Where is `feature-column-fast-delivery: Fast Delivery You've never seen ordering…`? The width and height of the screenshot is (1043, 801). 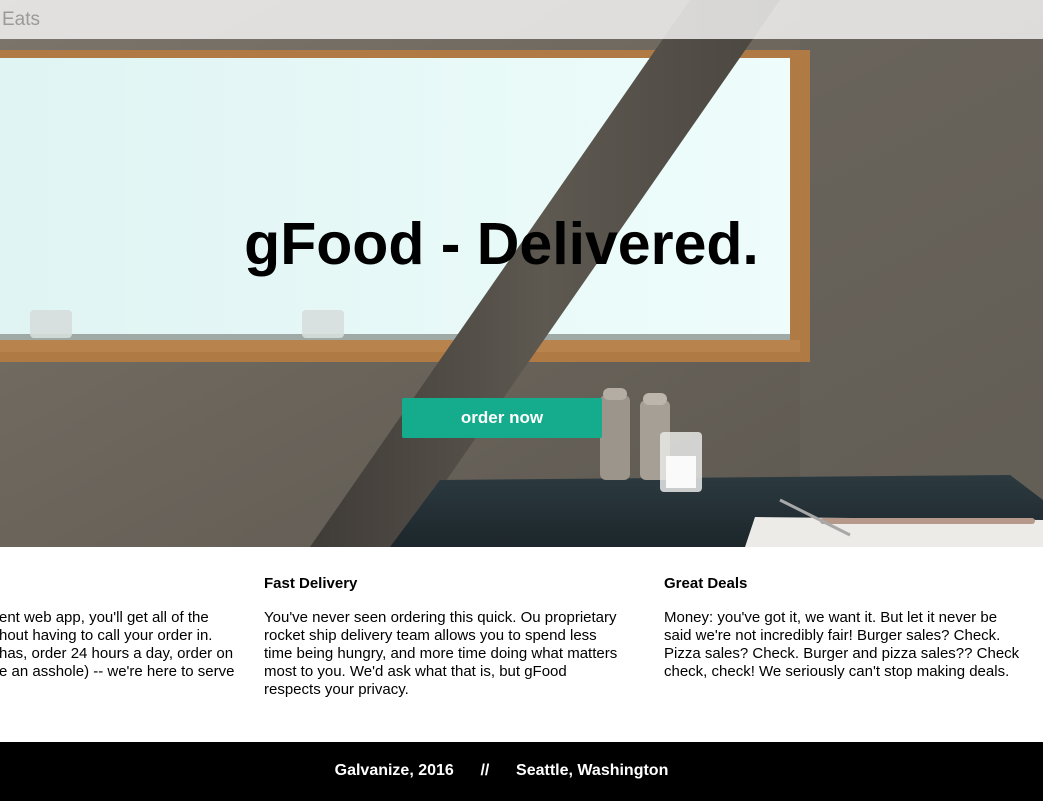
feature-column-fast-delivery: Fast Delivery You've never seen ordering… is located at coordinates (456, 637).